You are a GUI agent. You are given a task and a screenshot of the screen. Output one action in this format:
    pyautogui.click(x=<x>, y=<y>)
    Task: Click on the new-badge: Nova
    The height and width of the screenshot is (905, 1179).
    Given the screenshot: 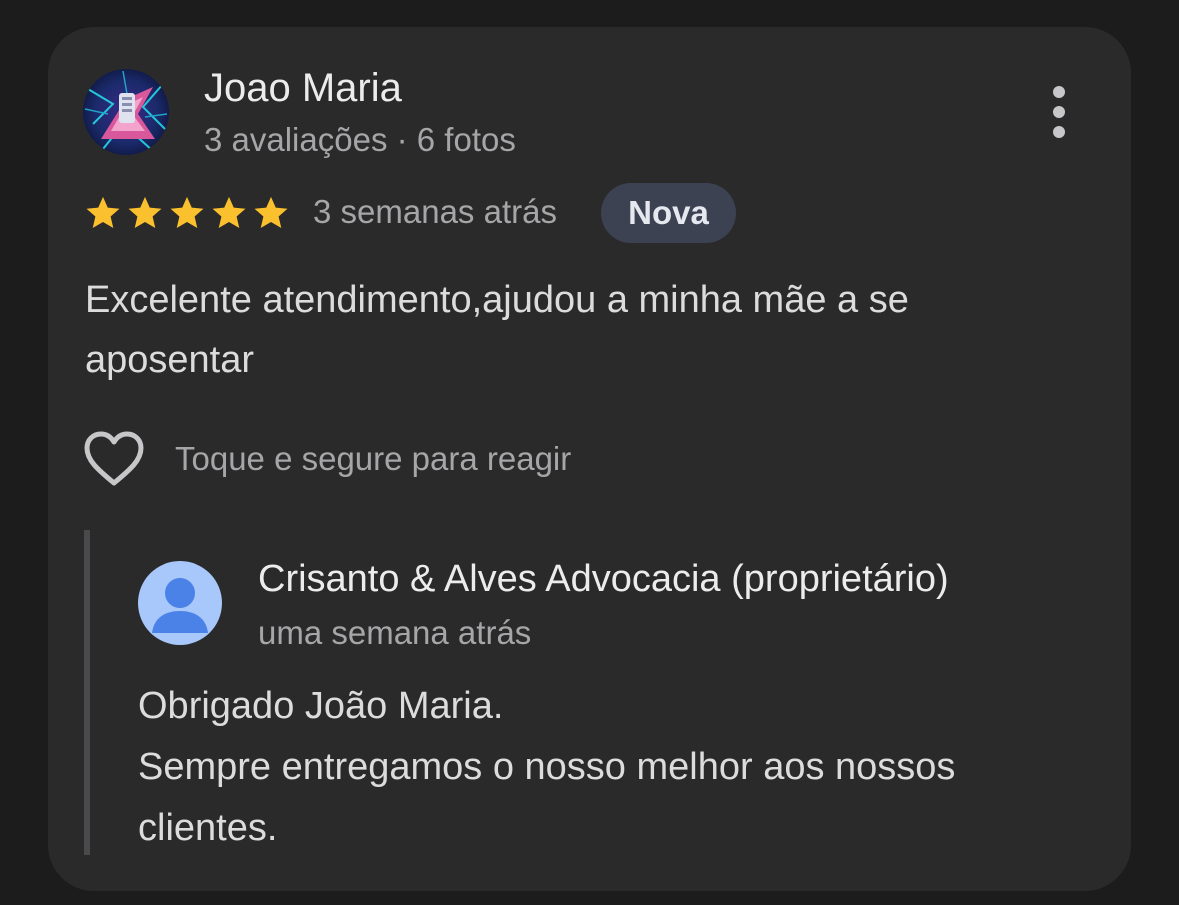 What is the action you would take?
    pyautogui.click(x=668, y=213)
    